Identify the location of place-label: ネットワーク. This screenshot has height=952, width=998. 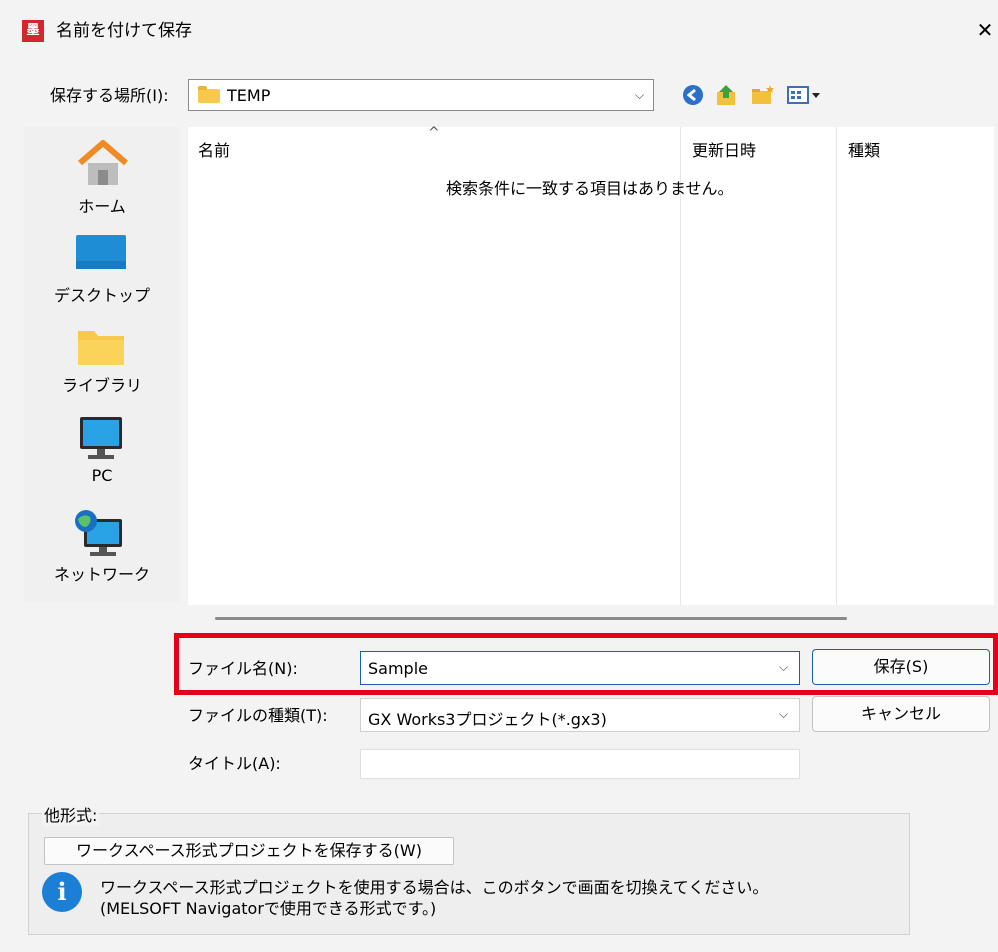
(101, 574).